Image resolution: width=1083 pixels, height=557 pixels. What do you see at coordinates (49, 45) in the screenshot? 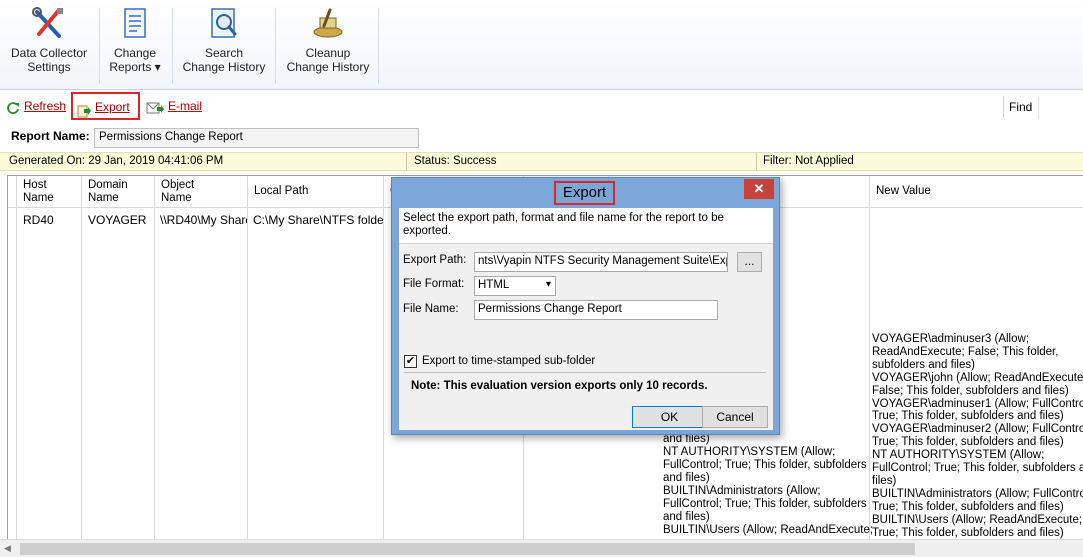
I see `data-collector-settings-button: Data Collector Settings` at bounding box center [49, 45].